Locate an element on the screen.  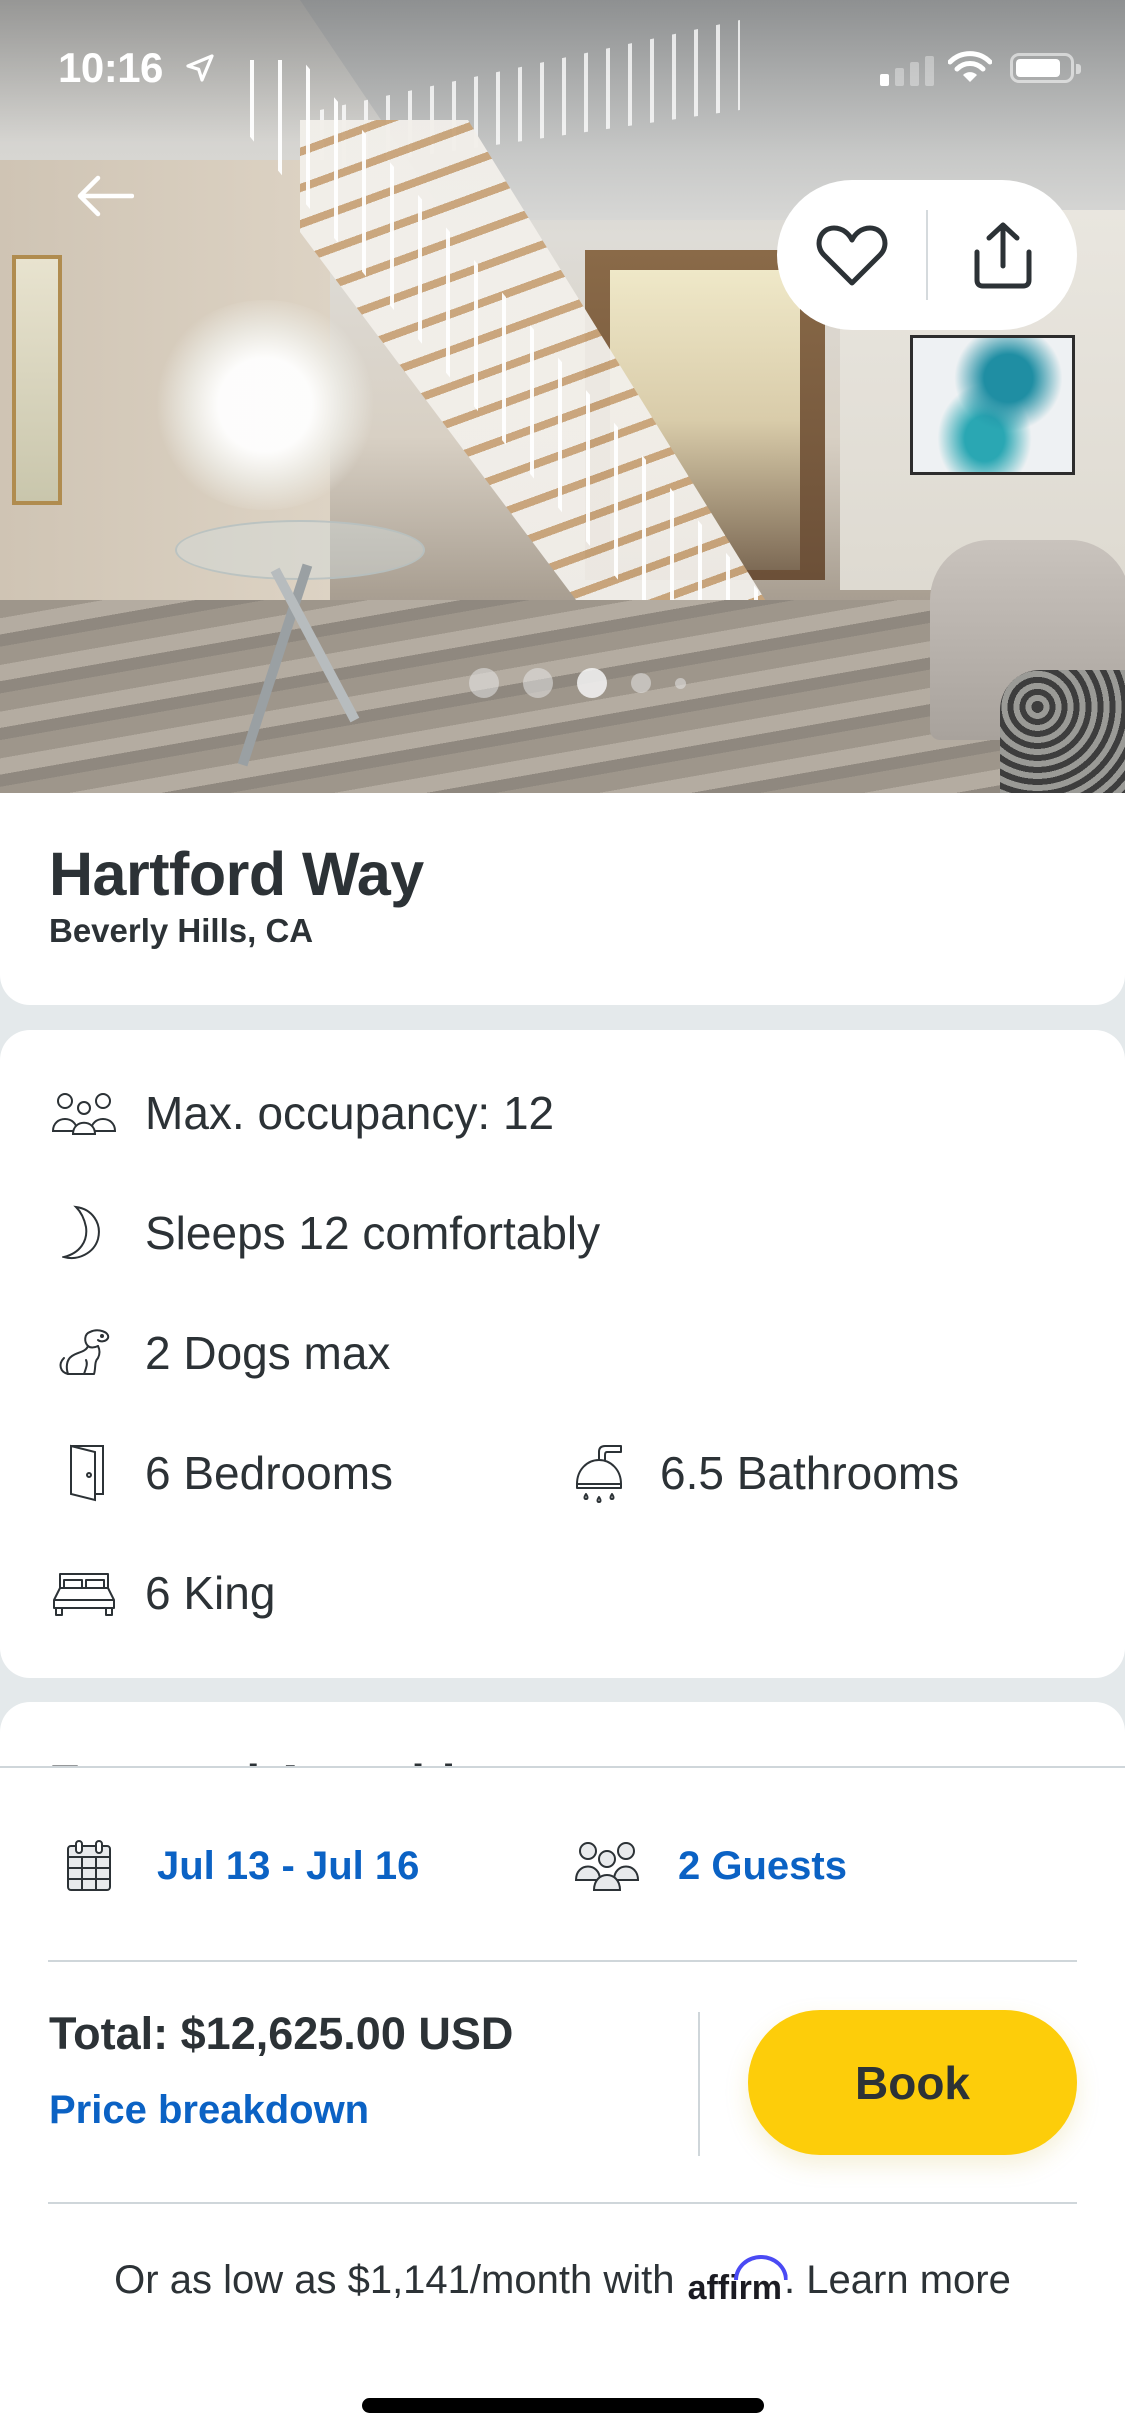
spec-bathrooms: 6.5 Bathrooms is located at coordinates (761, 1473).